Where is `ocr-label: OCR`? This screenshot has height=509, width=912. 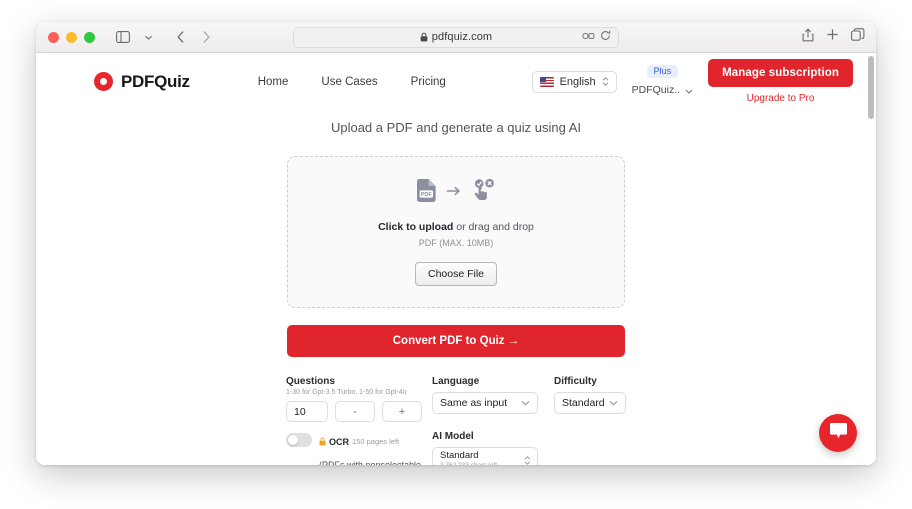 ocr-label: OCR is located at coordinates (339, 441).